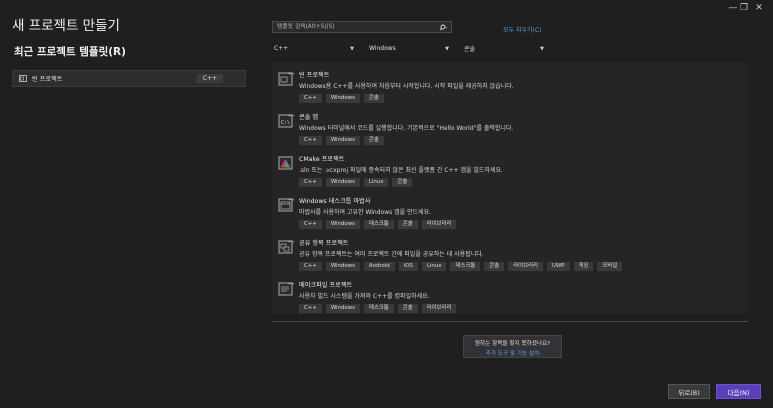 Image resolution: width=773 pixels, height=408 pixels. Describe the element at coordinates (335, 201) in the screenshot. I see `template-name: Windows 데스크톱 마법사` at that location.